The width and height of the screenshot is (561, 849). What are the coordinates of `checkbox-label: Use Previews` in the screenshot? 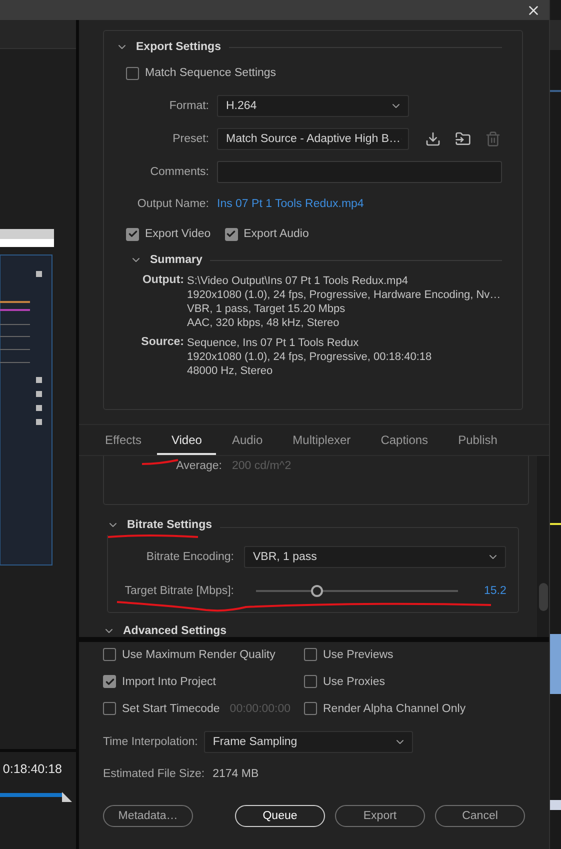 It's located at (358, 654).